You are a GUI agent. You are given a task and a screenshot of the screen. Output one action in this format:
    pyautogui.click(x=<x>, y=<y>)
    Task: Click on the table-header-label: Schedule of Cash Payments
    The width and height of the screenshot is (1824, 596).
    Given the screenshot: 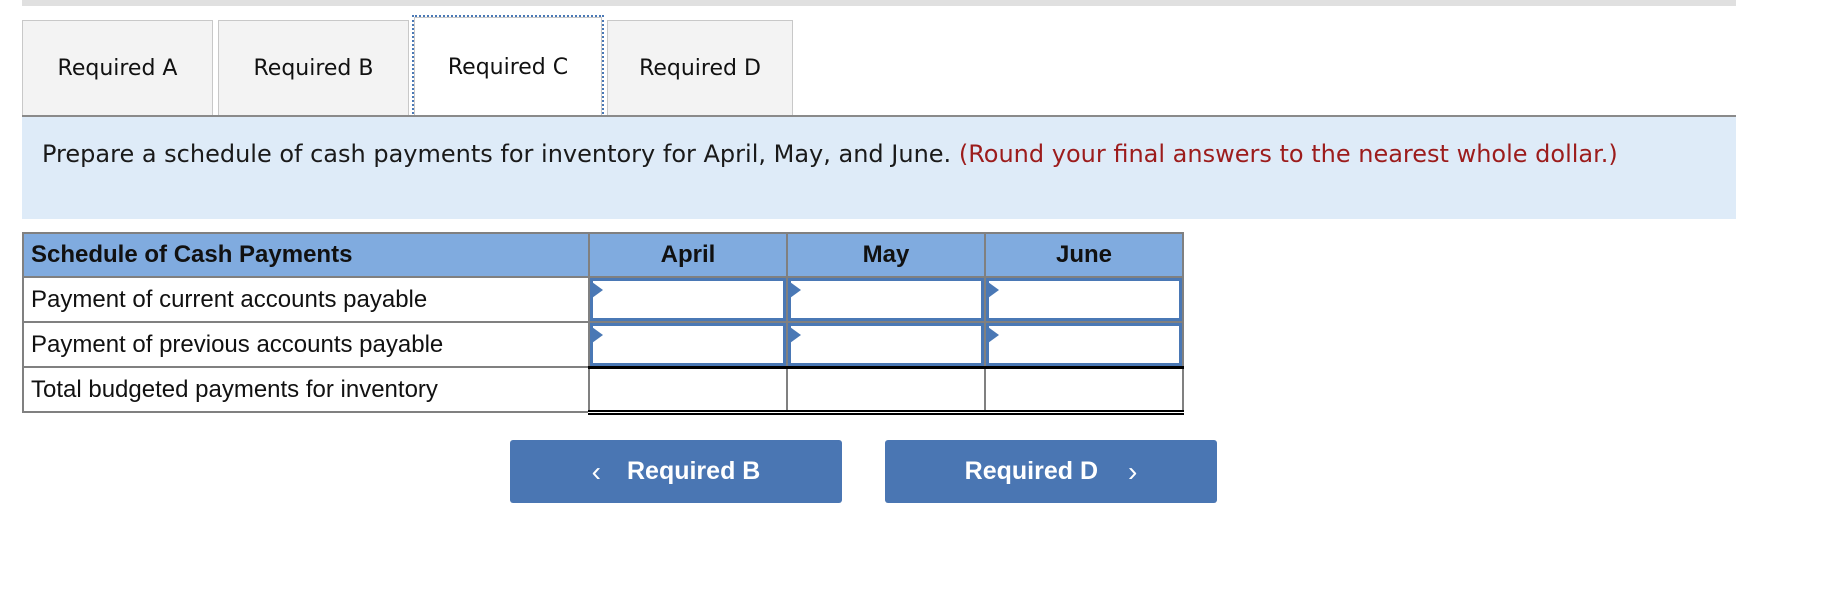 What is the action you would take?
    pyautogui.click(x=306, y=255)
    